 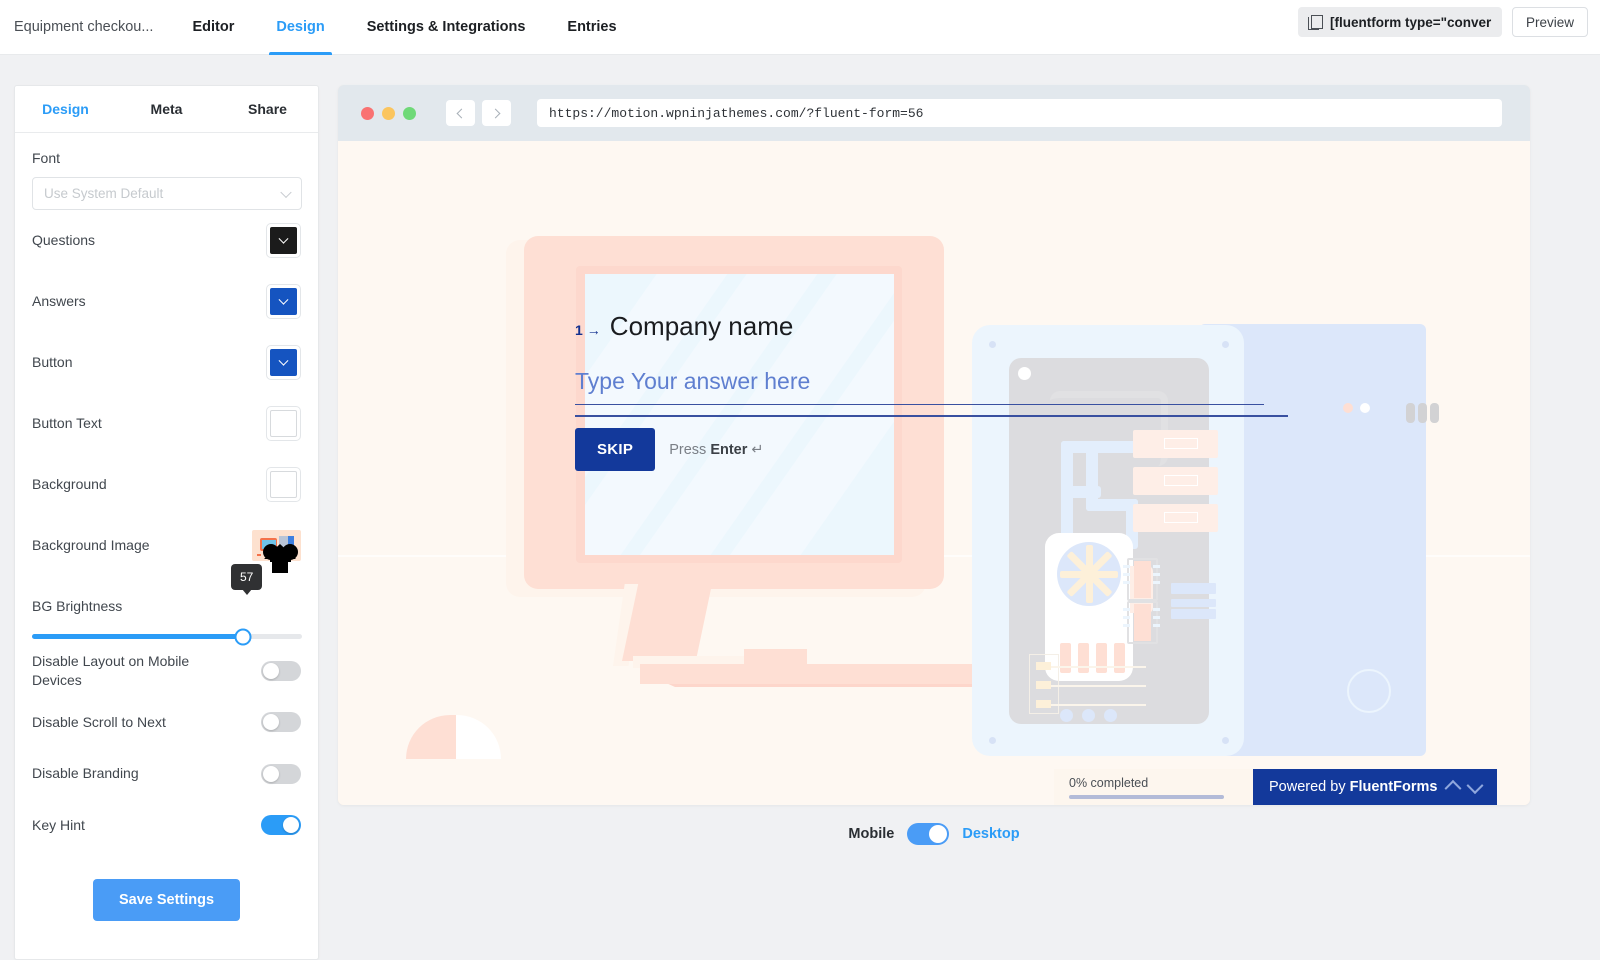 I want to click on progress-bar, so click(x=1146, y=796).